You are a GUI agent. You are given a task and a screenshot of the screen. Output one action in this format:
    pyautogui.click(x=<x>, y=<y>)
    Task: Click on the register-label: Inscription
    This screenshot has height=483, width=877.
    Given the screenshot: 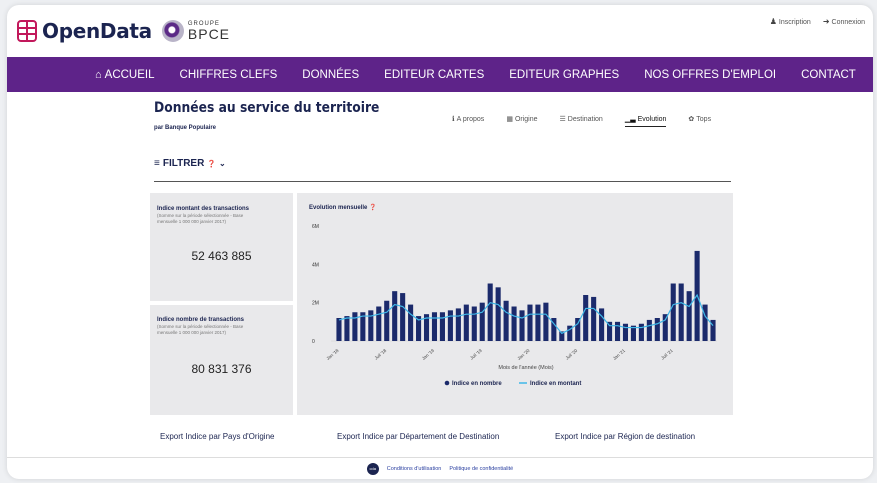 What is the action you would take?
    pyautogui.click(x=794, y=22)
    